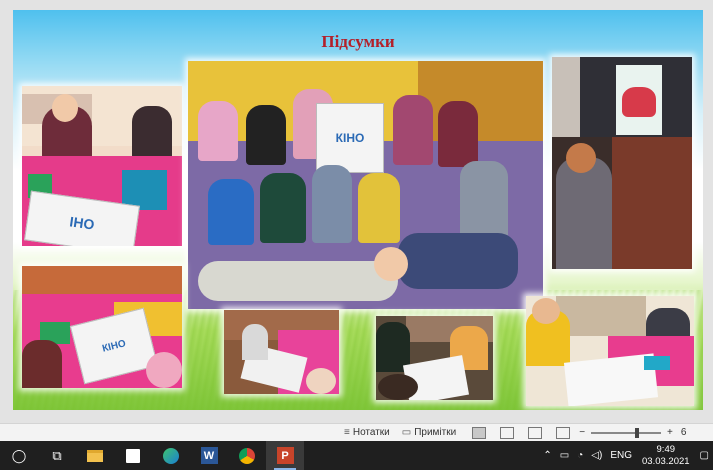 Image resolution: width=713 pixels, height=470 pixels. Describe the element at coordinates (480, 101) in the screenshot. I see `blurred-shelf` at that location.